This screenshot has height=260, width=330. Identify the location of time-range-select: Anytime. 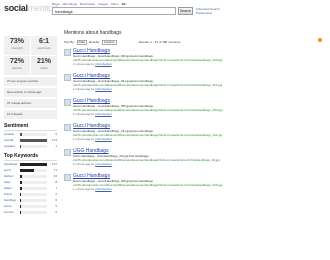
(109, 42).